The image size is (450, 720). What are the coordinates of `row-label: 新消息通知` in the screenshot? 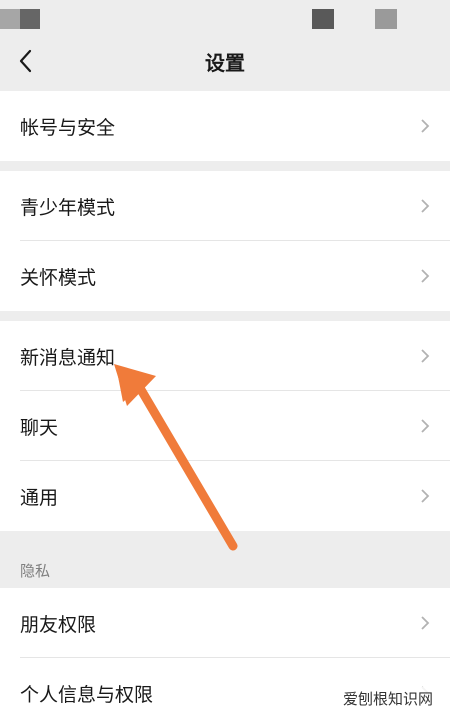 It's located at (68, 358).